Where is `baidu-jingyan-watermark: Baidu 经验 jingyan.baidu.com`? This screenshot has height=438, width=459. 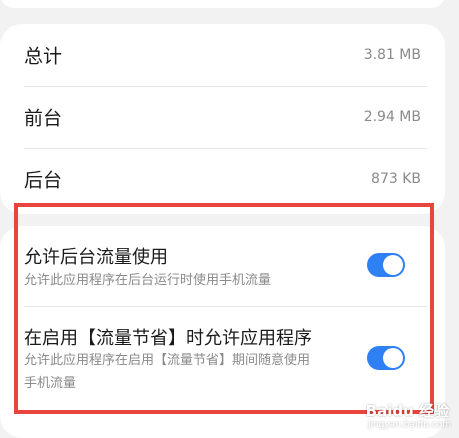
baidu-jingyan-watermark: Baidu 经验 jingyan.baidu.com is located at coordinates (405, 415).